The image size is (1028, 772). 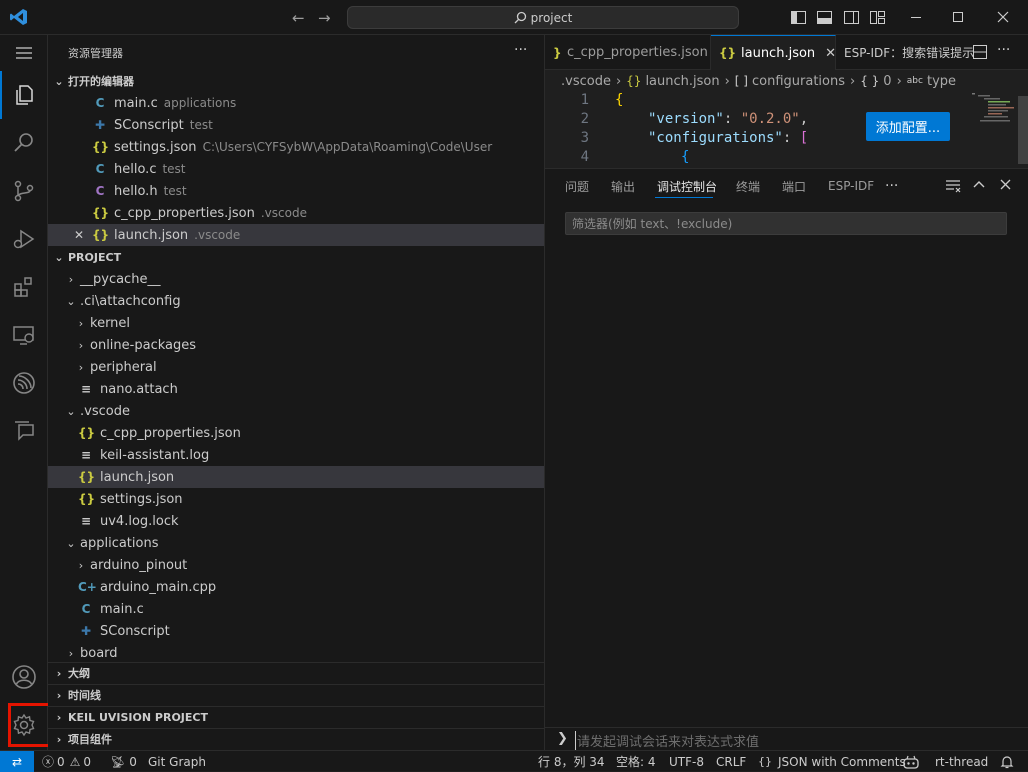 I want to click on panel-more-icon: ···, so click(x=891, y=186).